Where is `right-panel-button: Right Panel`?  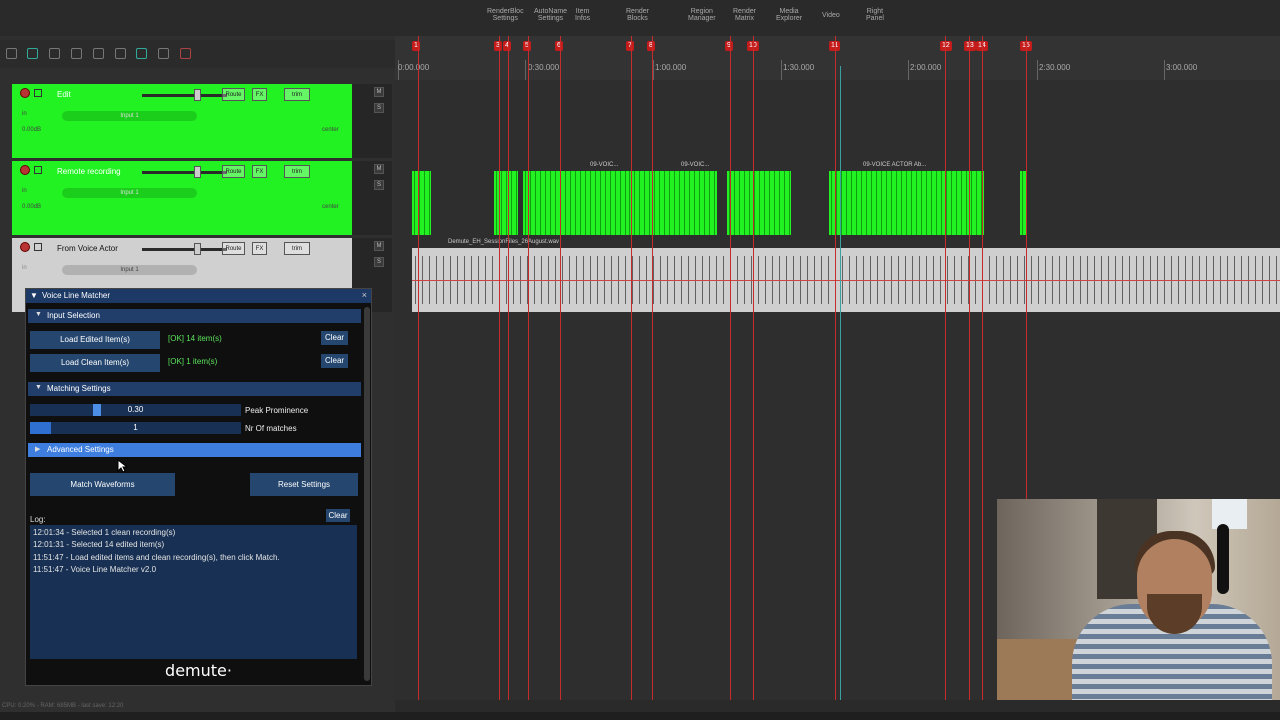 right-panel-button: Right Panel is located at coordinates (875, 15).